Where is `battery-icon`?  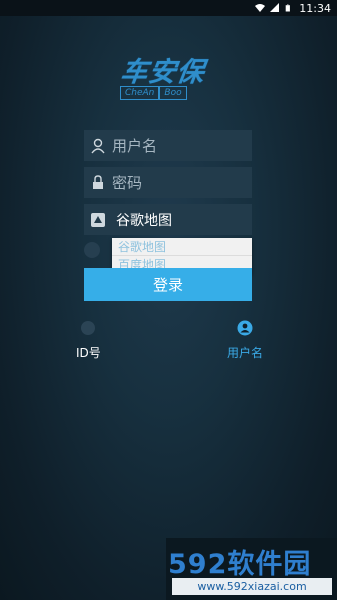
battery-icon is located at coordinates (288, 8).